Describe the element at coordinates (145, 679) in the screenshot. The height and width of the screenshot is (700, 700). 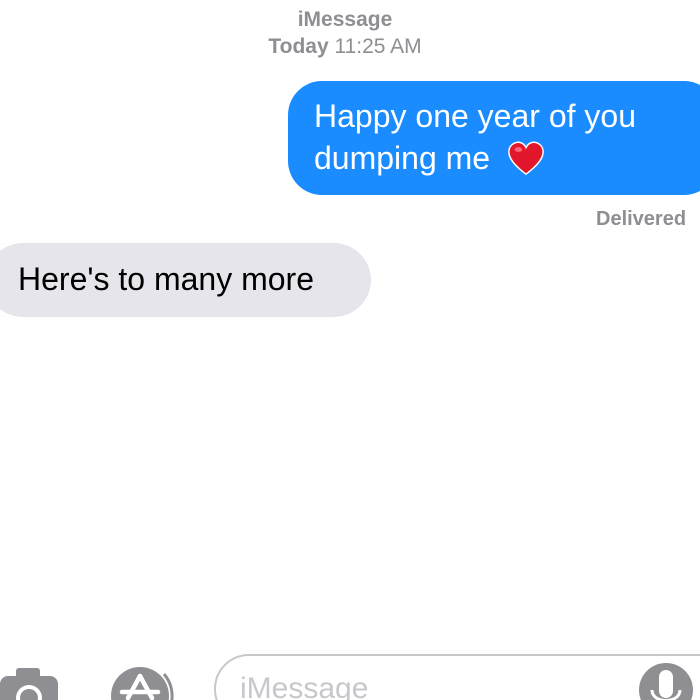
I see `app-store-icon` at that location.